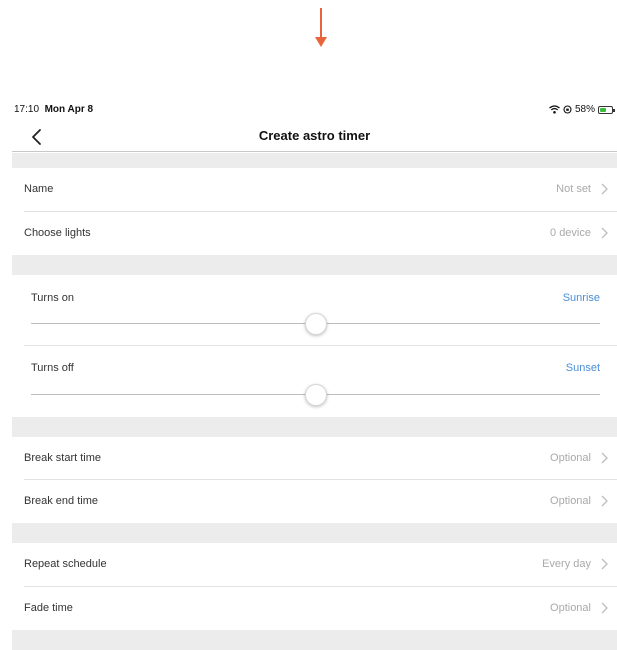  What do you see at coordinates (314, 564) in the screenshot?
I see `repeat-schedule-row: Repeat schedule Every day` at bounding box center [314, 564].